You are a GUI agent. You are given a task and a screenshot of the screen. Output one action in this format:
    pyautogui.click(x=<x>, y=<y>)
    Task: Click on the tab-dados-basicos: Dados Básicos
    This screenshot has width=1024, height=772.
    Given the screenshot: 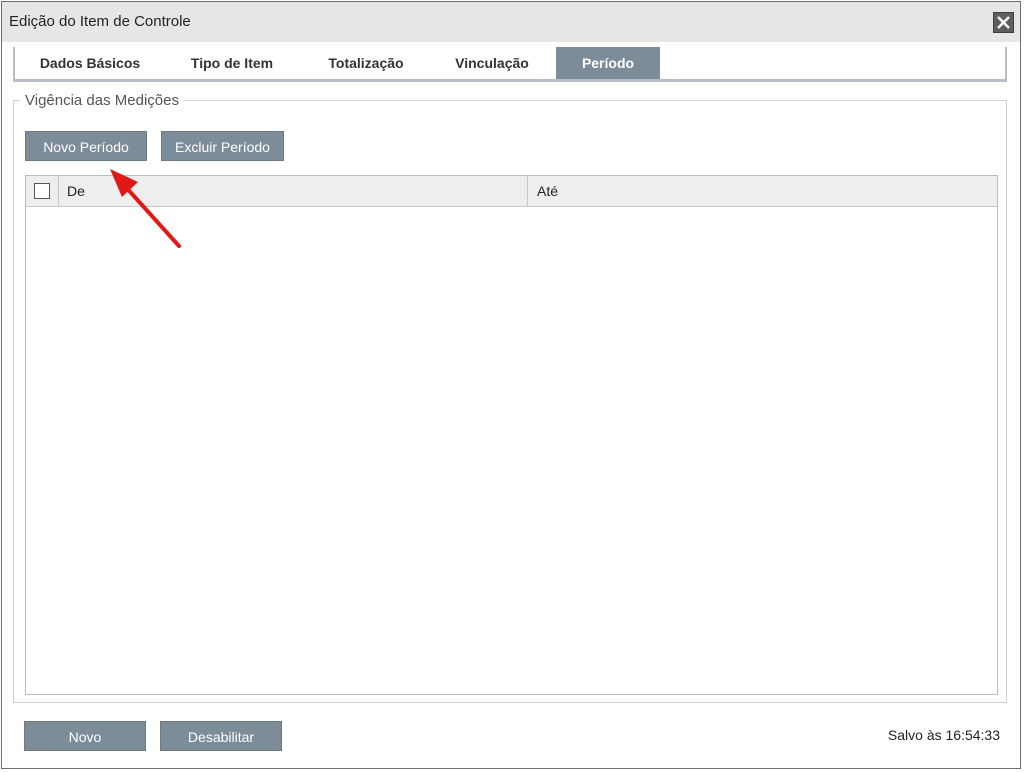 What is the action you would take?
    pyautogui.click(x=90, y=63)
    